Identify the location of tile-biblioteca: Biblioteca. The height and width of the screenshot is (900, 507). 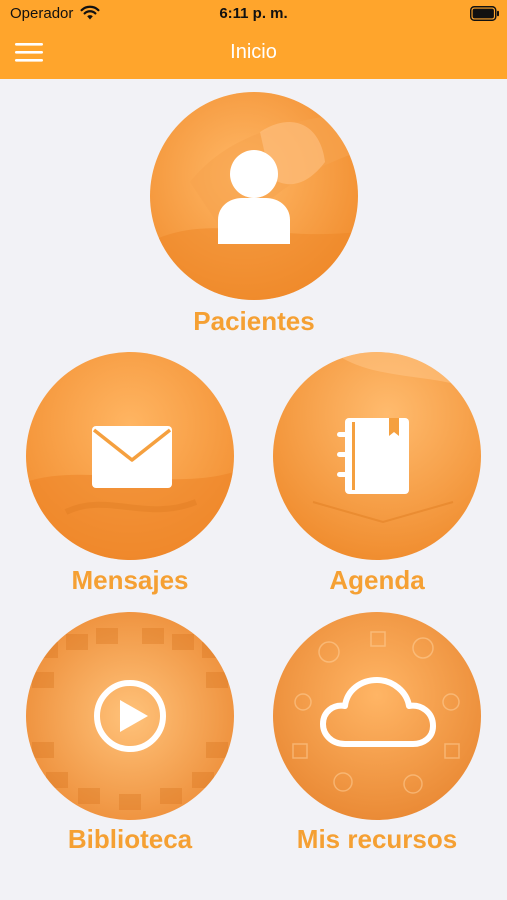
(130, 734).